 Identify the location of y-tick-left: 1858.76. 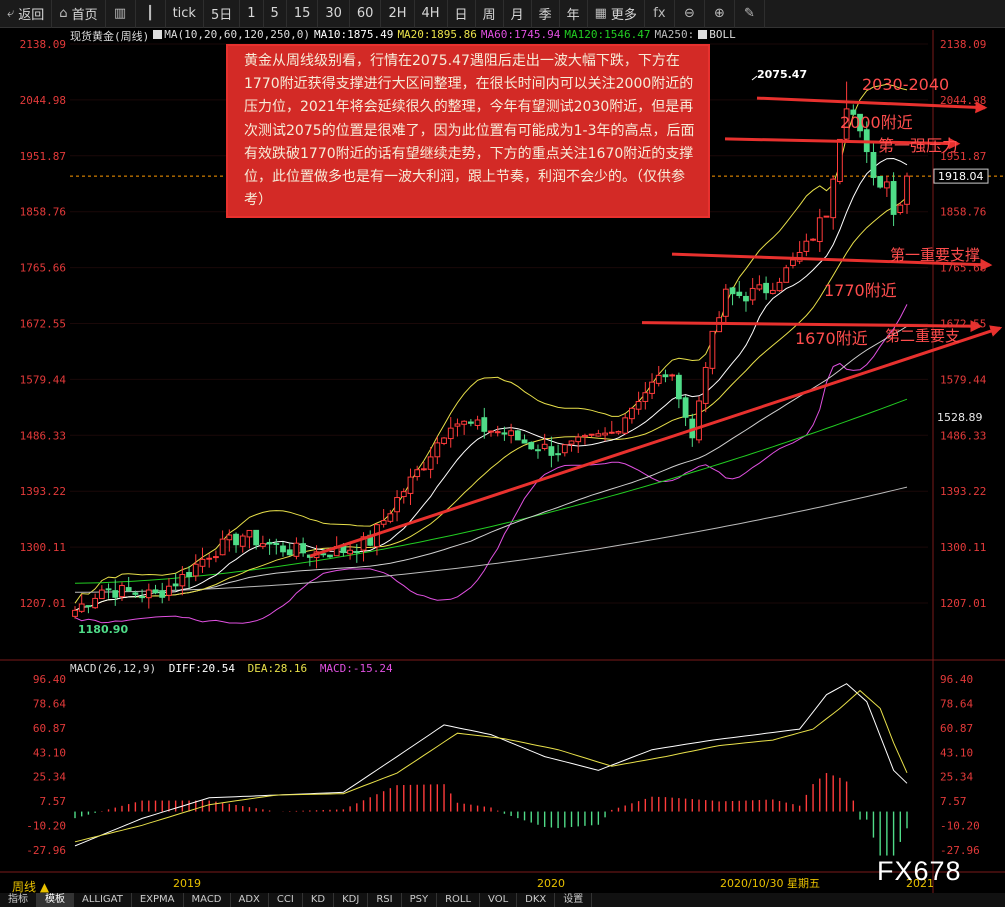
(43, 212).